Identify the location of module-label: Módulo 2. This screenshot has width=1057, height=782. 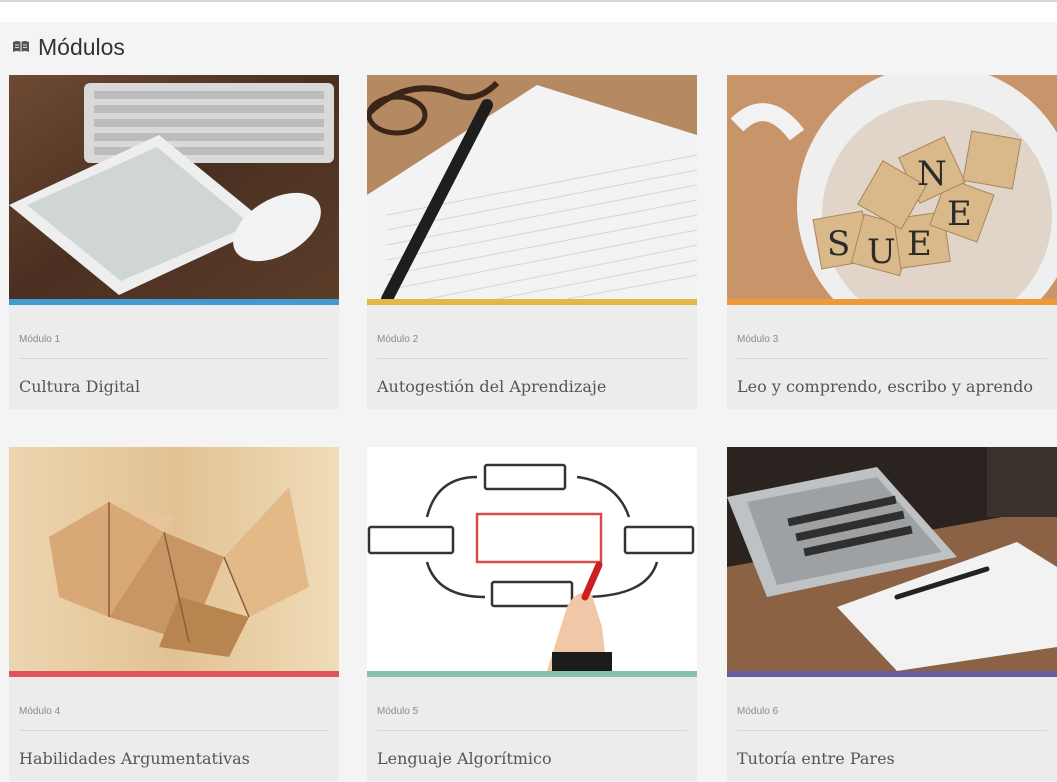
(532, 332).